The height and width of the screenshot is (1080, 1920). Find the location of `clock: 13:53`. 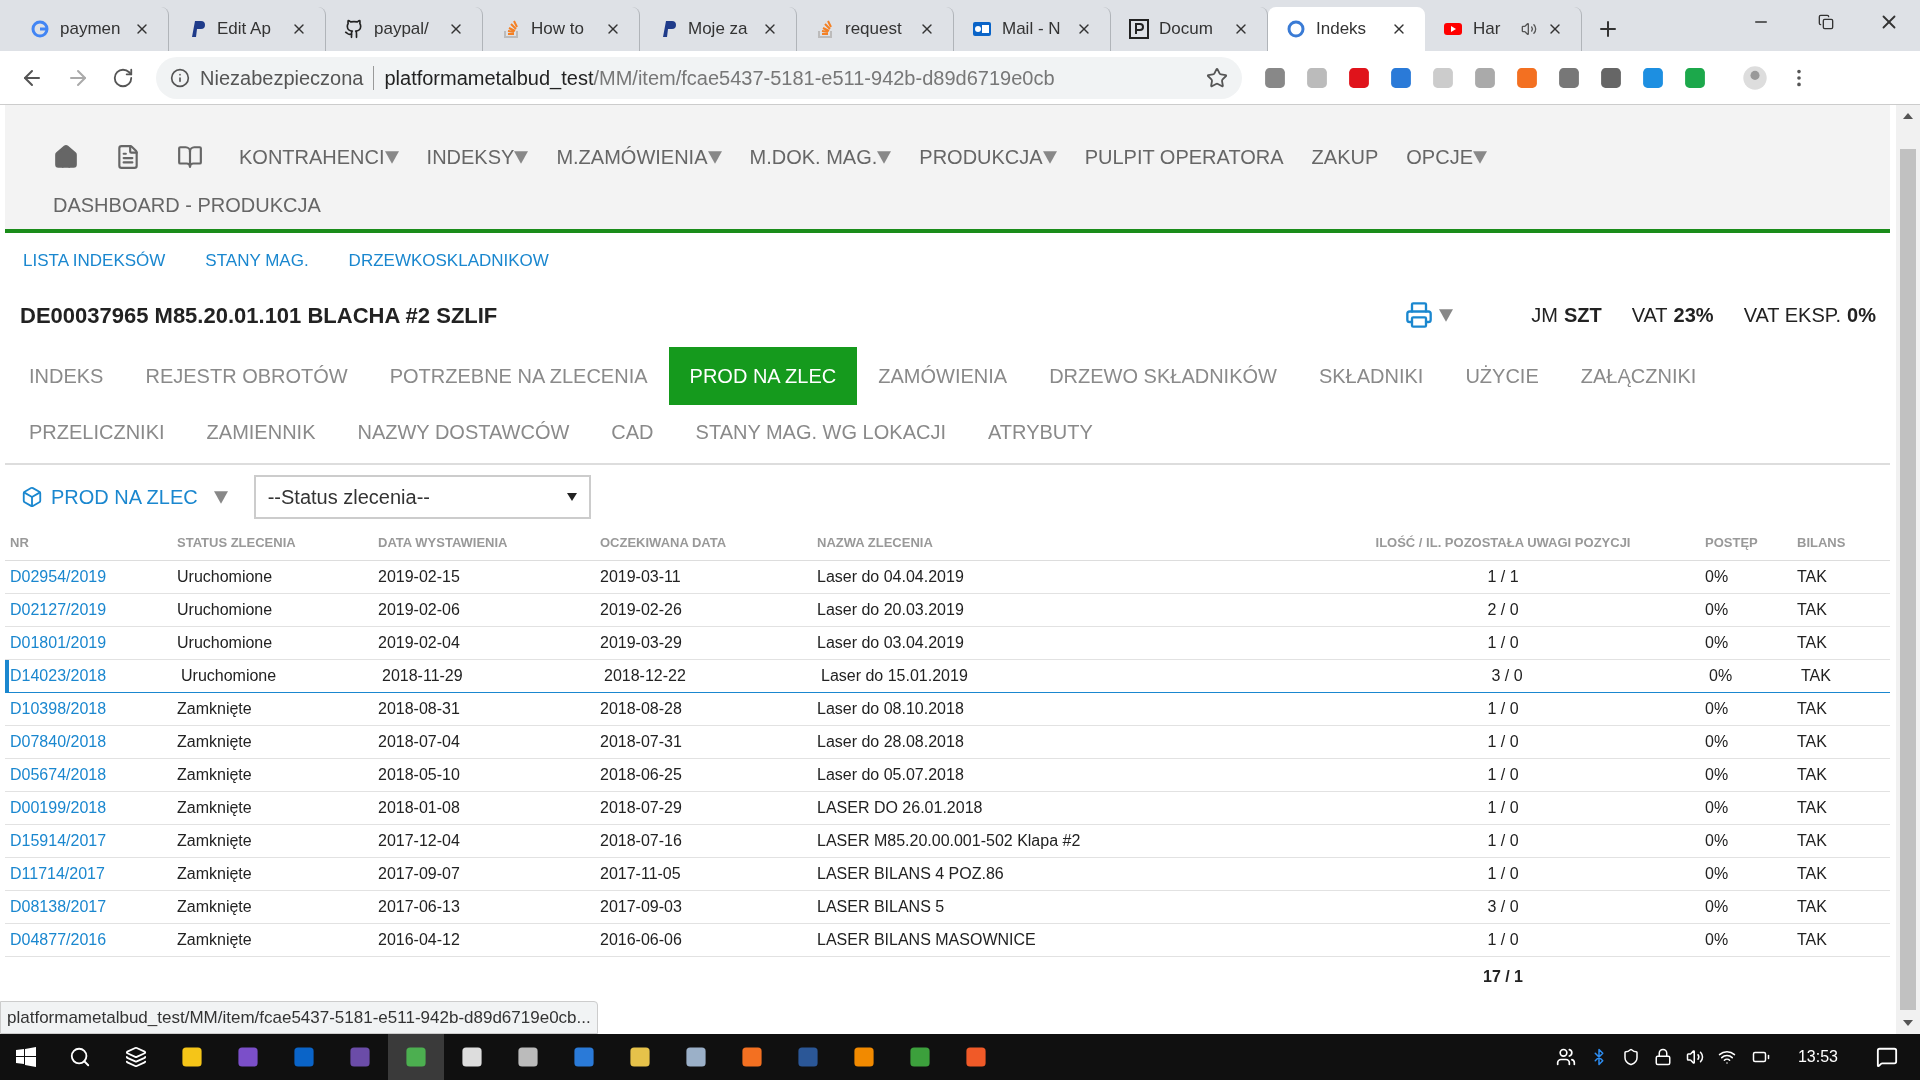

clock: 13:53 is located at coordinates (1817, 1057).